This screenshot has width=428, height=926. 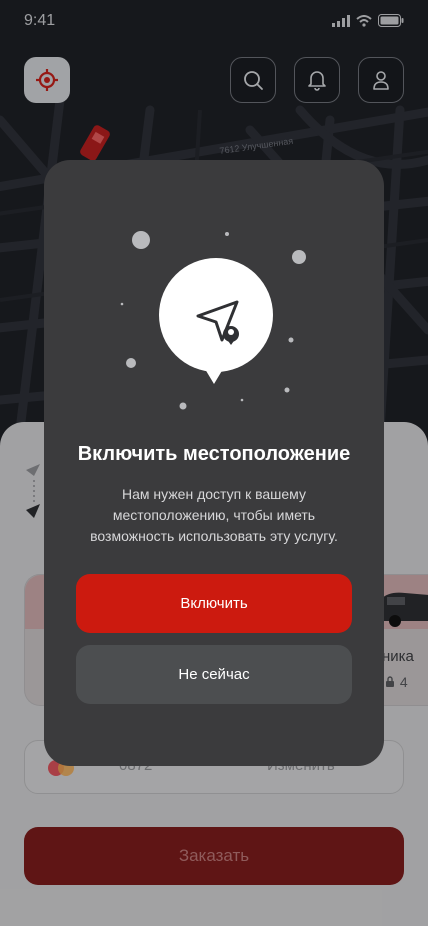 What do you see at coordinates (214, 674) in the screenshot?
I see `not-now-button: Не сейчас` at bounding box center [214, 674].